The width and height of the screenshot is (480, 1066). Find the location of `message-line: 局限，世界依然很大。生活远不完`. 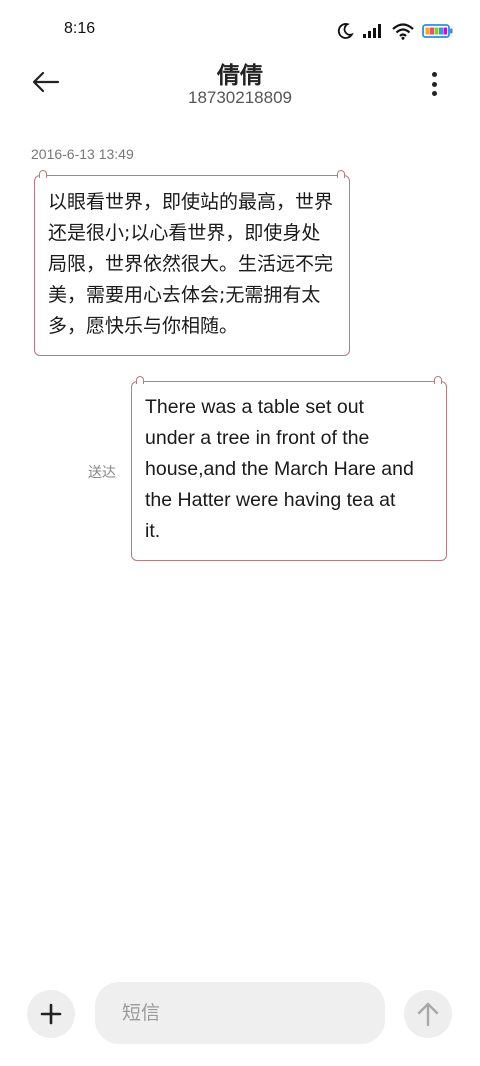

message-line: 局限，世界依然很大。生活远不完 is located at coordinates (191, 264).